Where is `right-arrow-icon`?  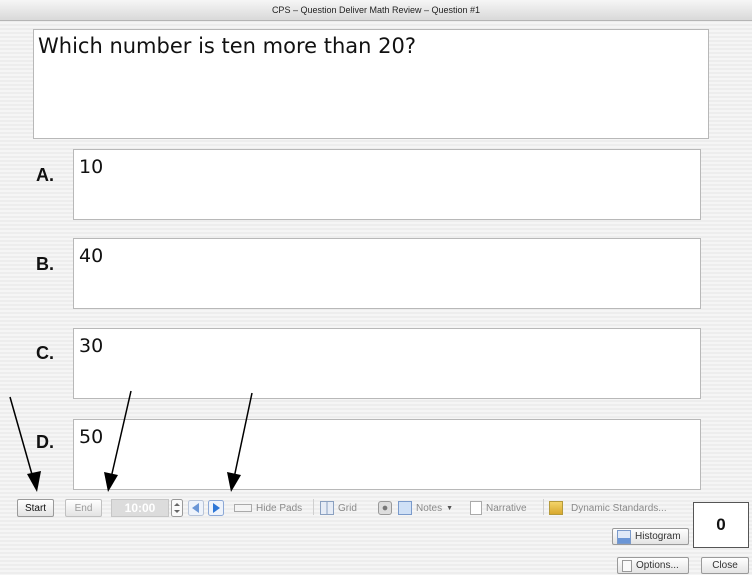 right-arrow-icon is located at coordinates (216, 508).